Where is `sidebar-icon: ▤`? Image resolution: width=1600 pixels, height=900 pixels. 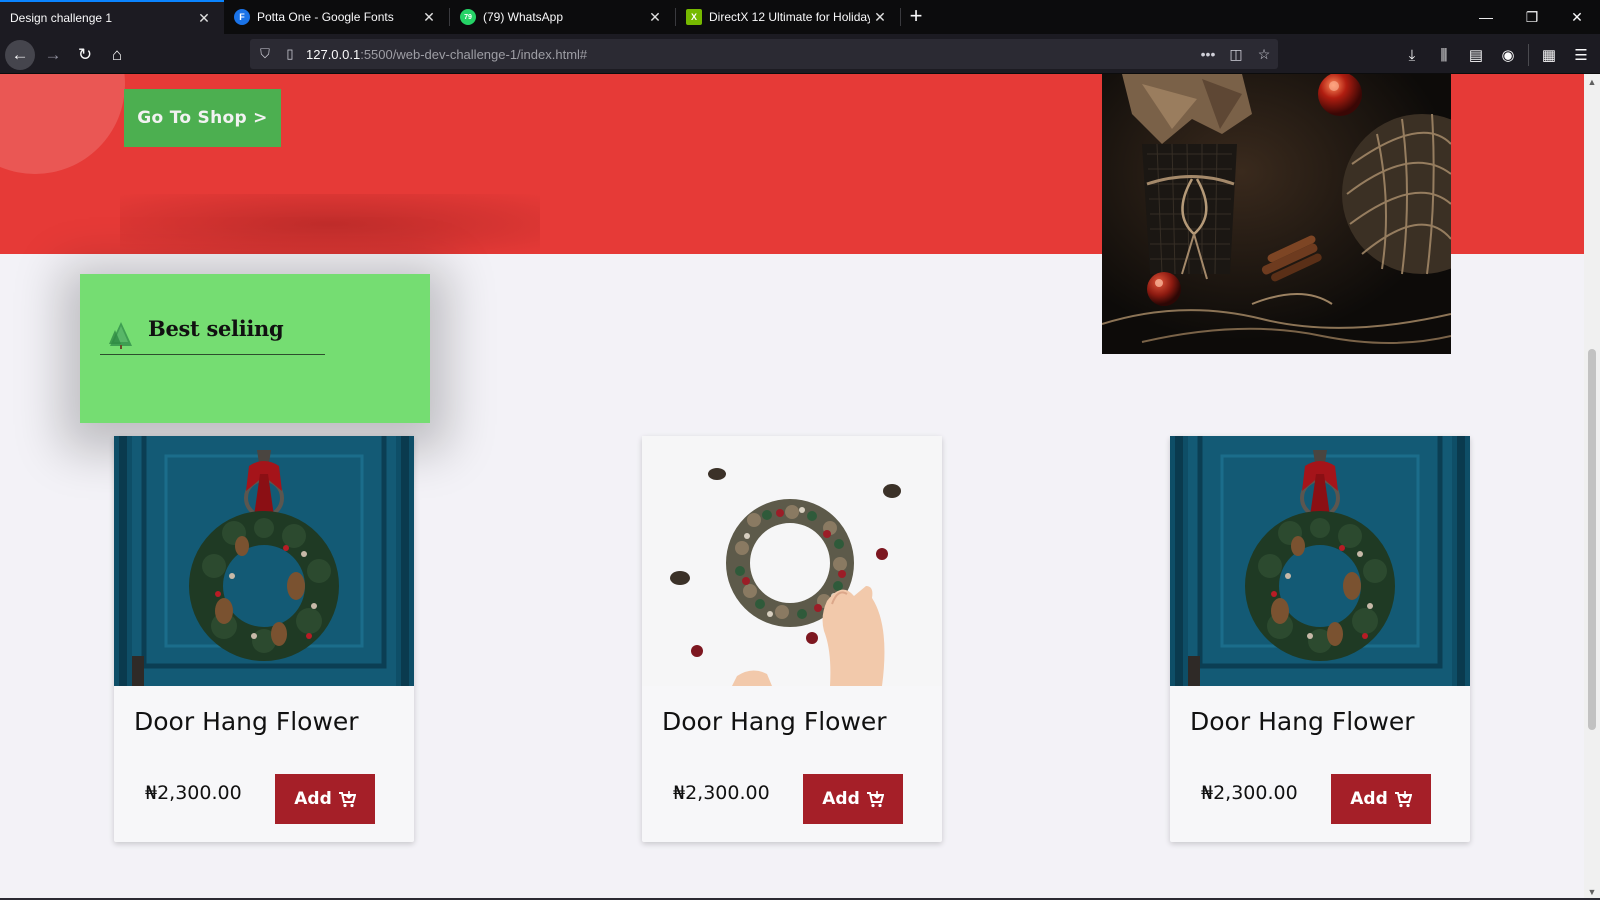
sidebar-icon: ▤ is located at coordinates (1476, 55).